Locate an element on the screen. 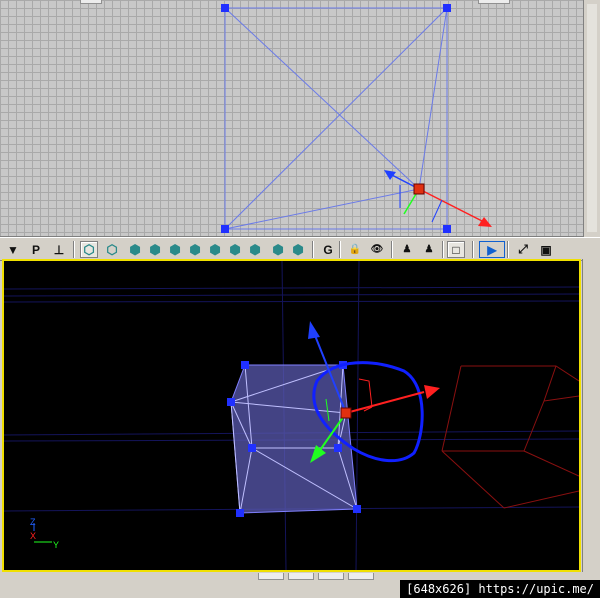 The image size is (600, 598). cube-violet-icon: ⬢ is located at coordinates (278, 249).